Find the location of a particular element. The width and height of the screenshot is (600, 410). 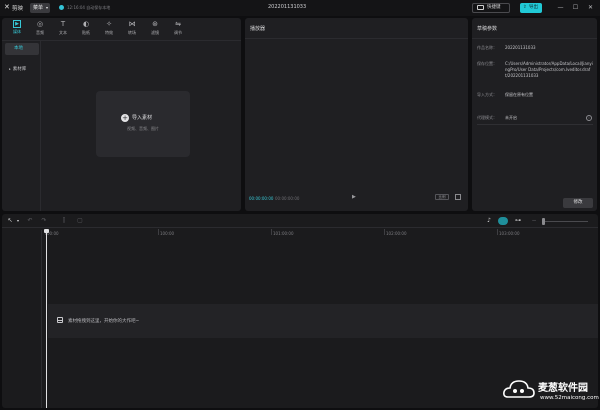

side-nav-library-label: 素材库 is located at coordinates (19, 69).